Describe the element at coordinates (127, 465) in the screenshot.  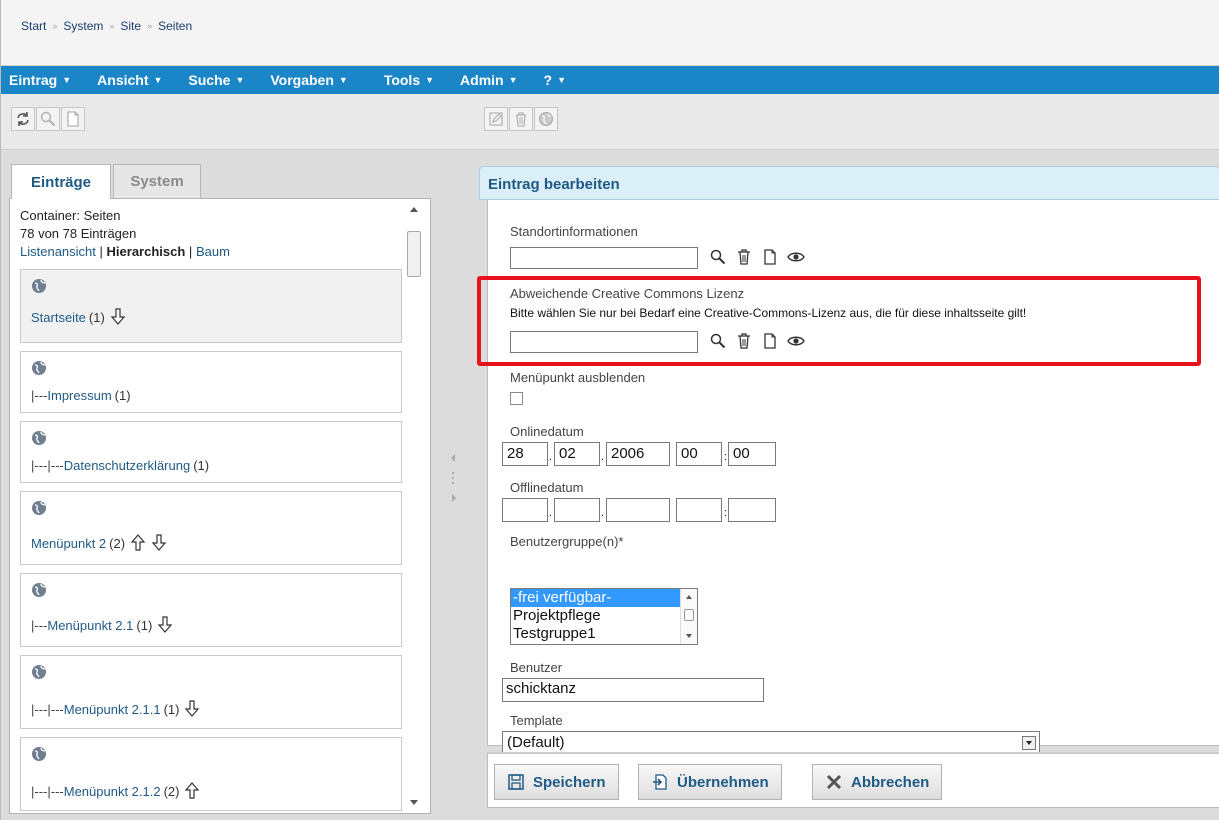
I see `entry-title-link: Datenschutzerklärung` at that location.